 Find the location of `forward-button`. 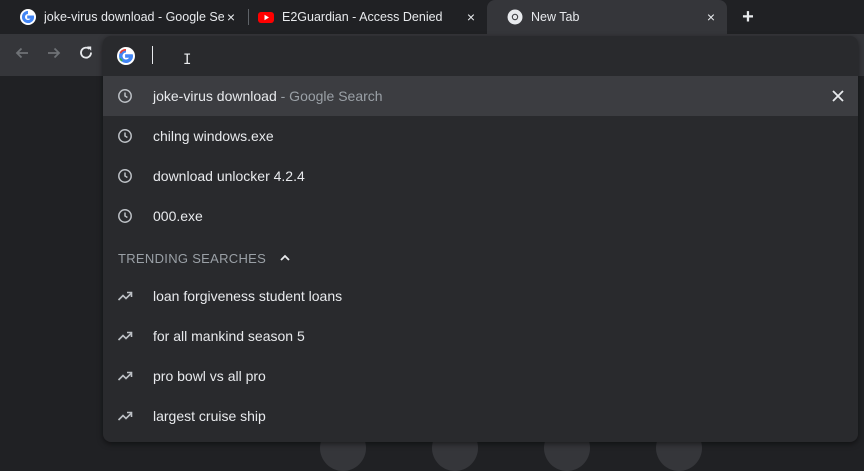

forward-button is located at coordinates (54, 55).